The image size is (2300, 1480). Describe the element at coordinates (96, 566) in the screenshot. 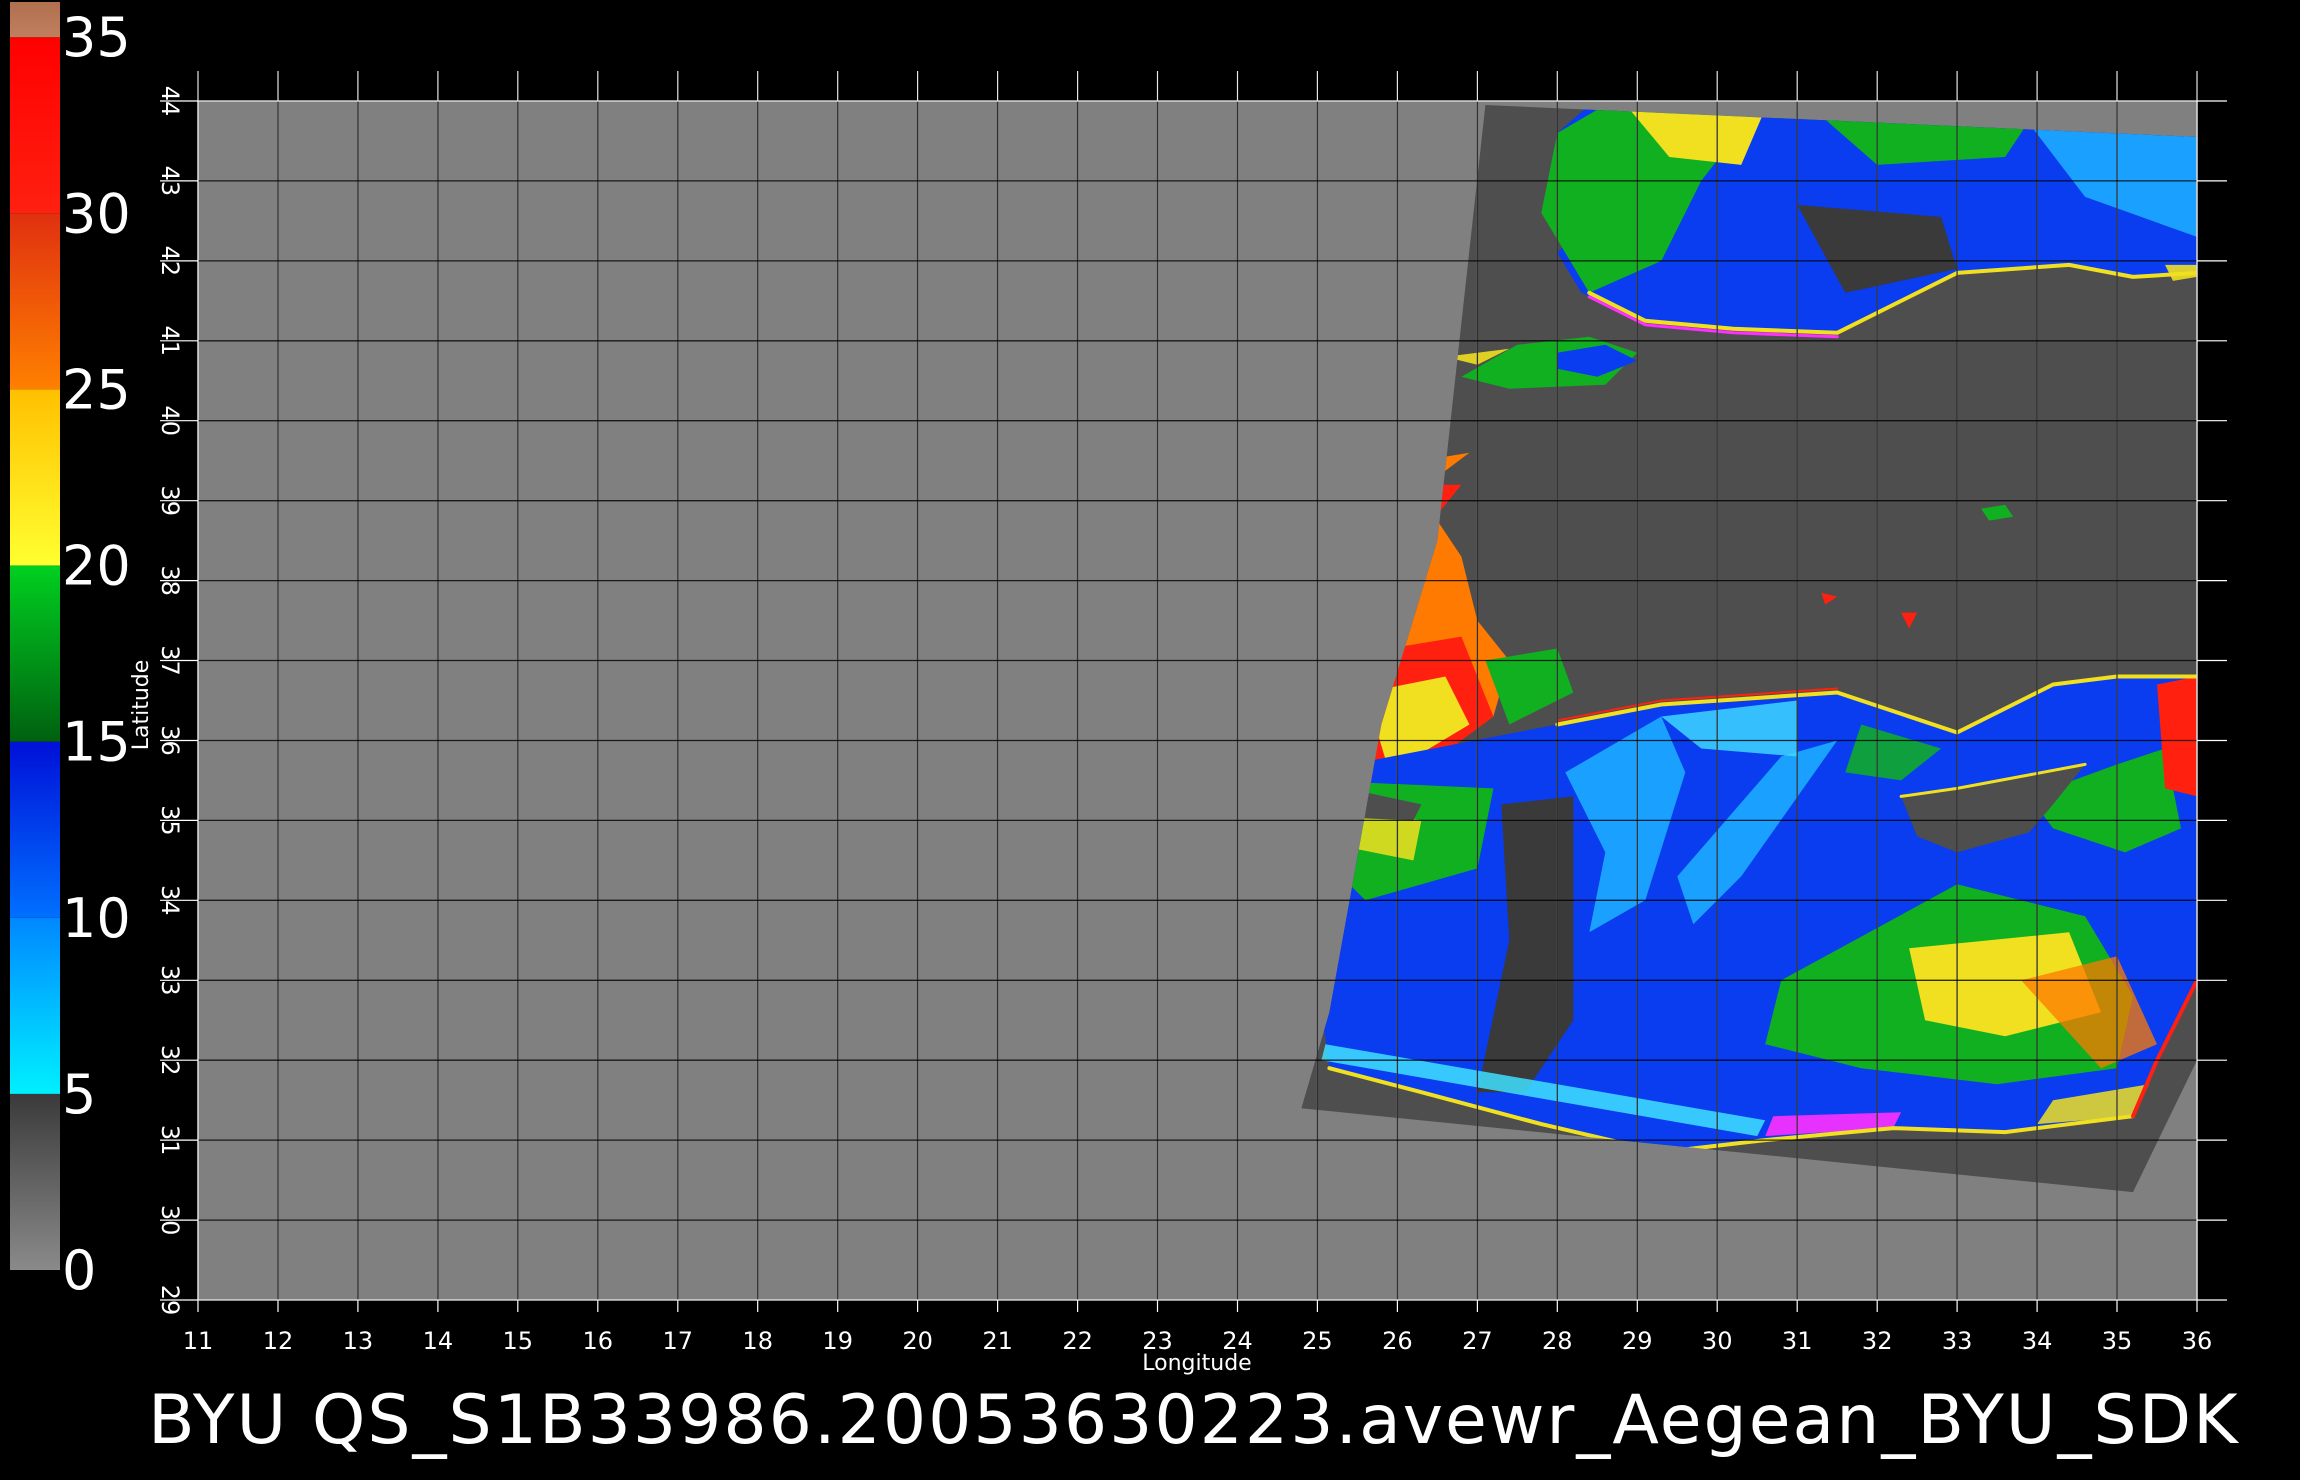

I see `colorbar-tick-label: 20` at that location.